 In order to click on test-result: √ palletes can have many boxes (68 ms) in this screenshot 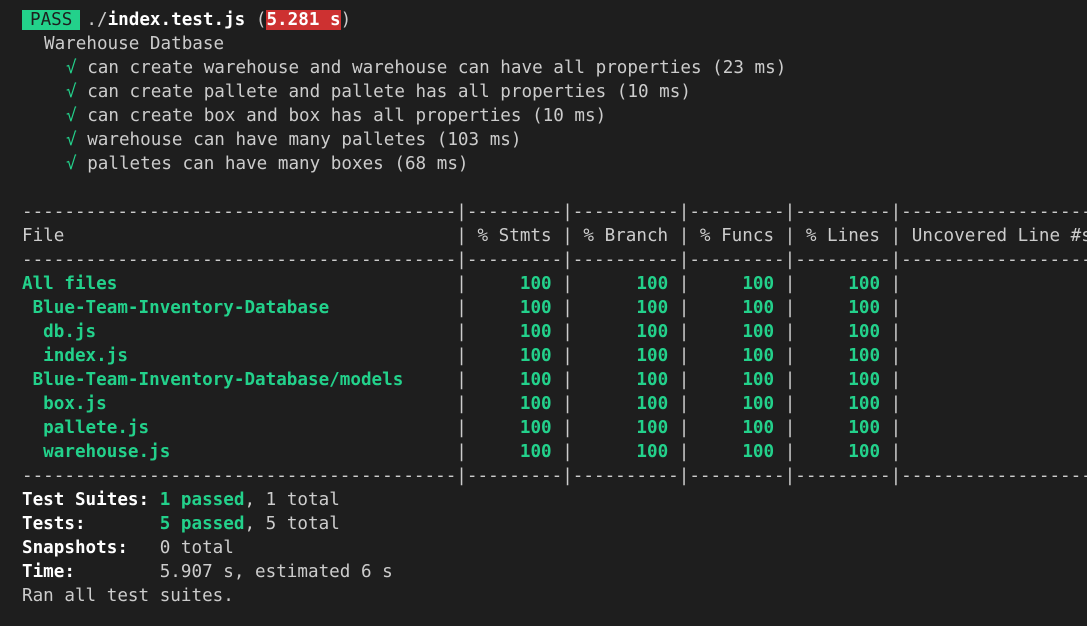, I will do `click(554, 164)`.